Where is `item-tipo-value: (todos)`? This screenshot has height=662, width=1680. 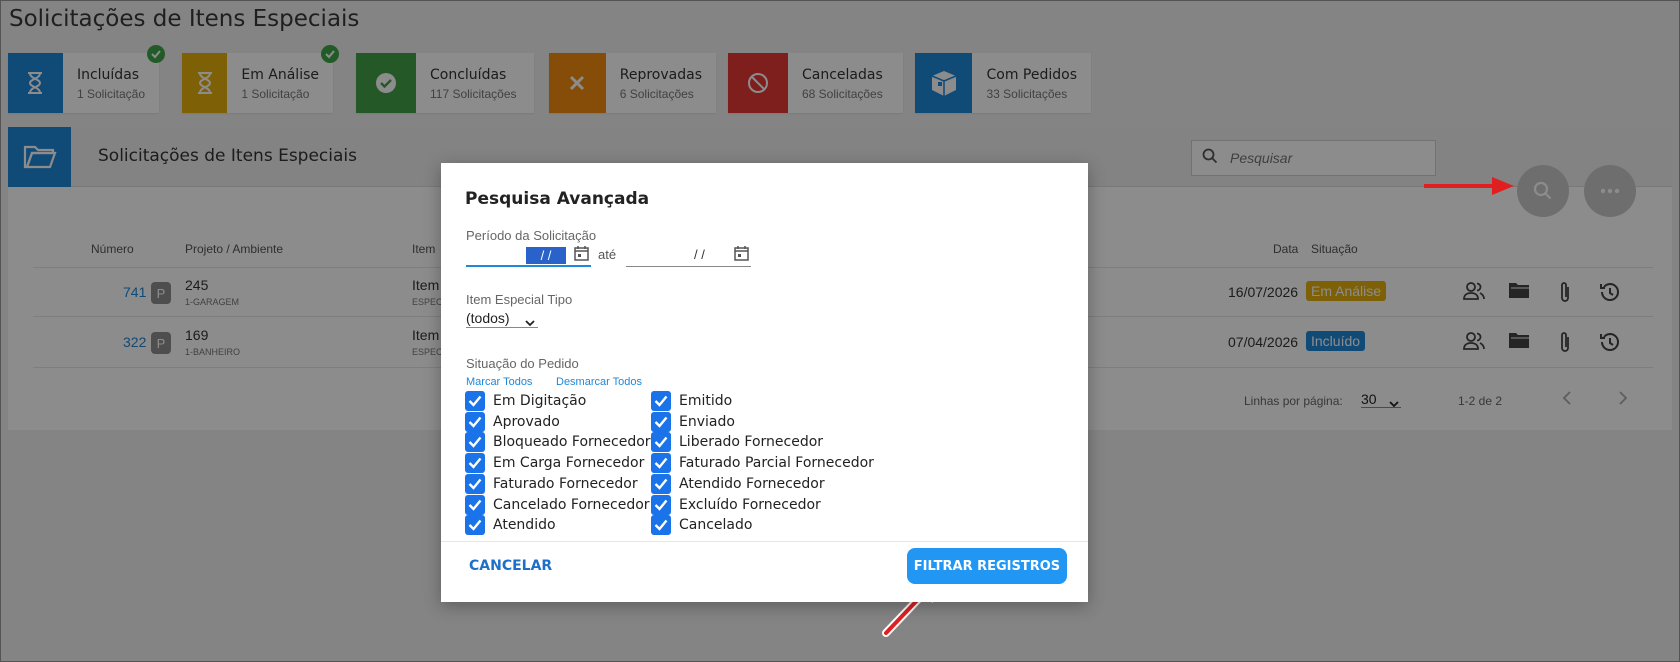
item-tipo-value: (todos) is located at coordinates (488, 318).